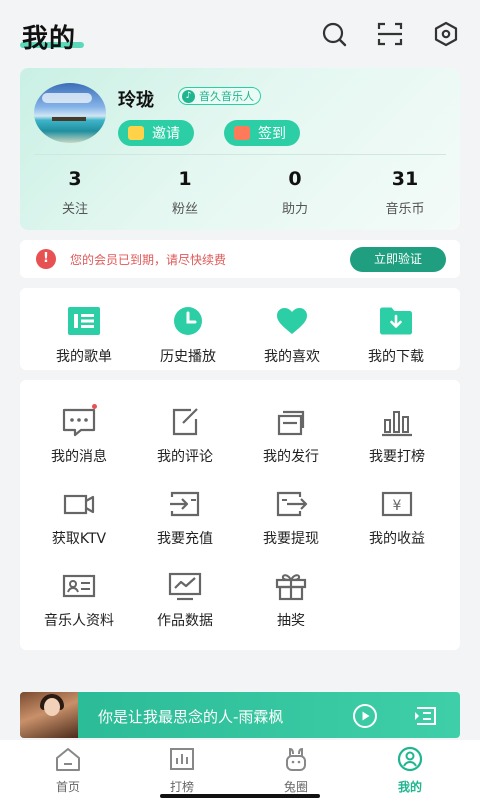 This screenshot has height=800, width=480. I want to click on gift-icon, so click(291, 586).